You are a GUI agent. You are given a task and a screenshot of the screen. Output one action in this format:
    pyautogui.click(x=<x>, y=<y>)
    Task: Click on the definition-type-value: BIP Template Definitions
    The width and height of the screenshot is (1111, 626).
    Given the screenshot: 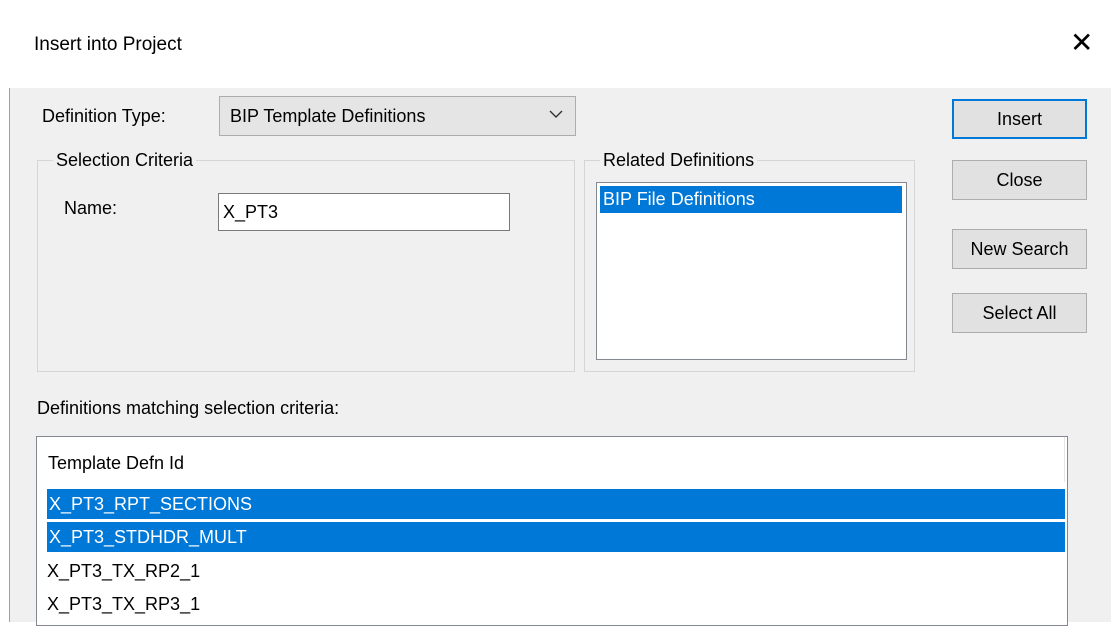 What is the action you would take?
    pyautogui.click(x=328, y=116)
    